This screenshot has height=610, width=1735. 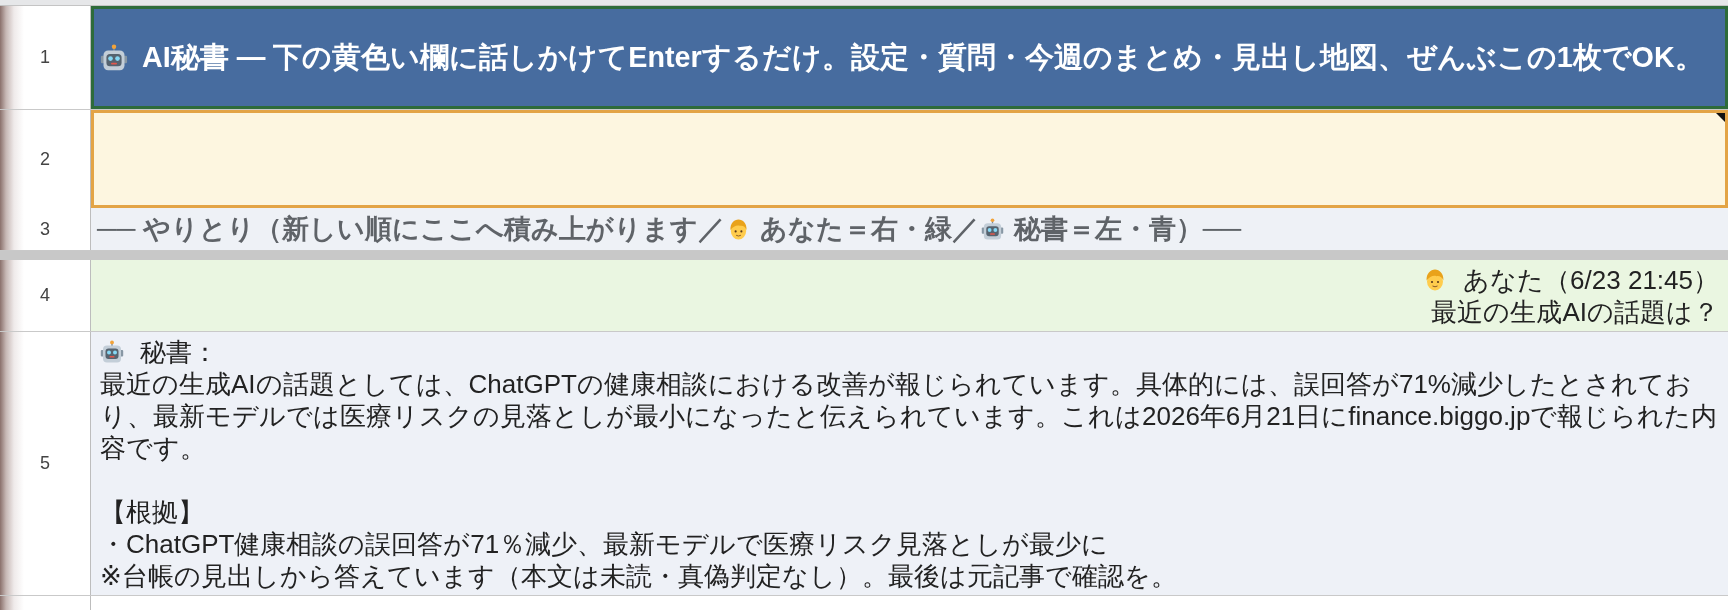 I want to click on message-text: ※台帳の見出しから答えています（本文は未読・真偽判定なし）。最後は元記事で確認を。, so click(x=638, y=576).